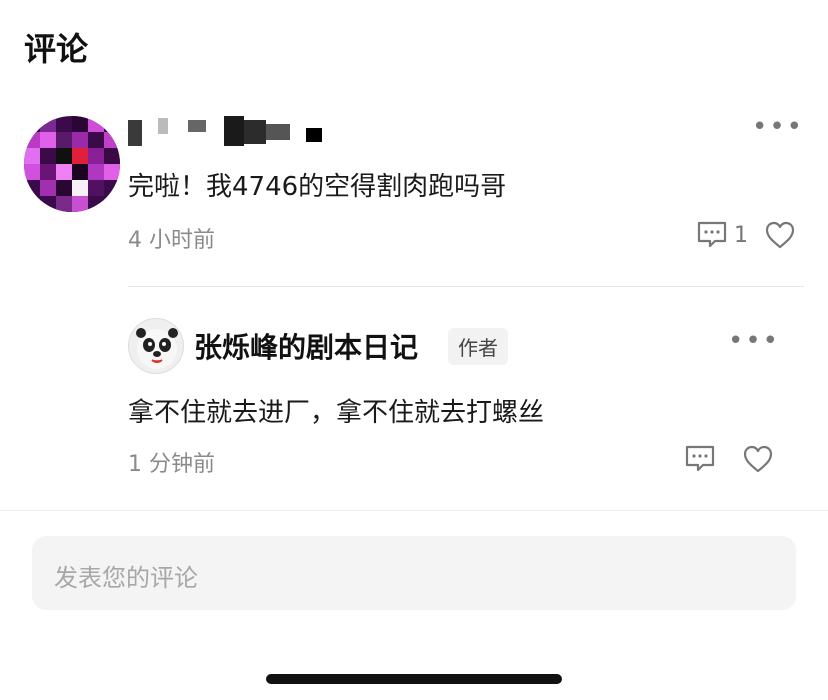  Describe the element at coordinates (126, 578) in the screenshot. I see `comment-input-placeholder: 发表您的评论` at that location.